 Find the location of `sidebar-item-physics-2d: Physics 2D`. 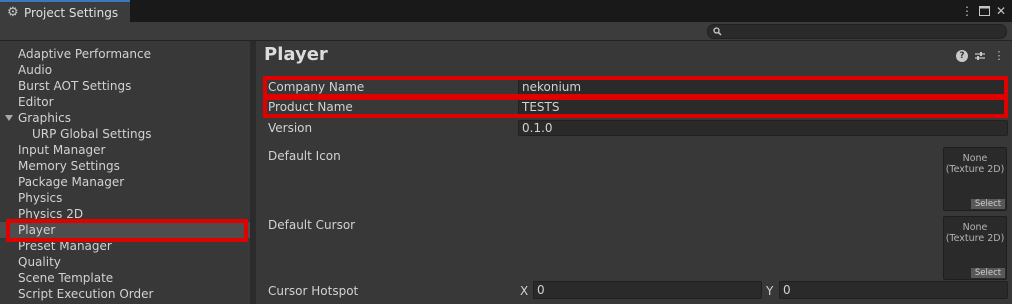

sidebar-item-physics-2d: Physics 2D is located at coordinates (125, 214).